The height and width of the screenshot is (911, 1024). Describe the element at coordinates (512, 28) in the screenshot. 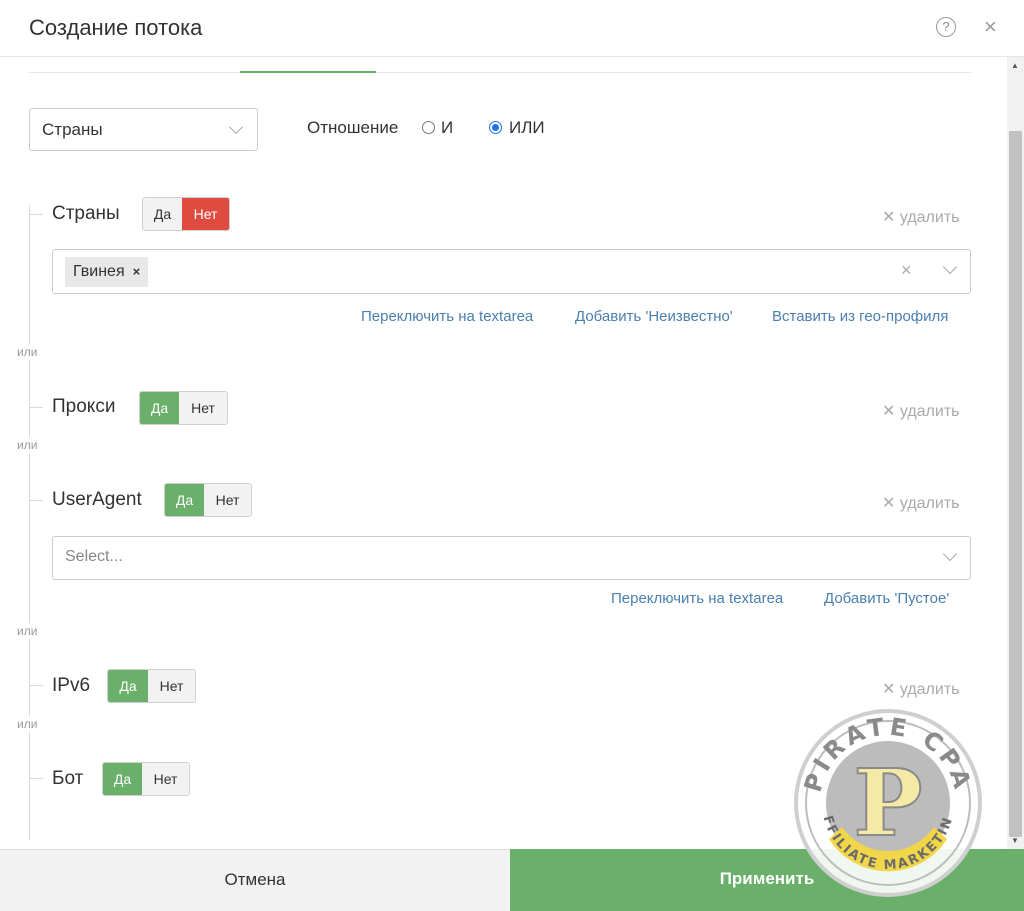

I see `modal-header: Создание потока ? ×` at that location.